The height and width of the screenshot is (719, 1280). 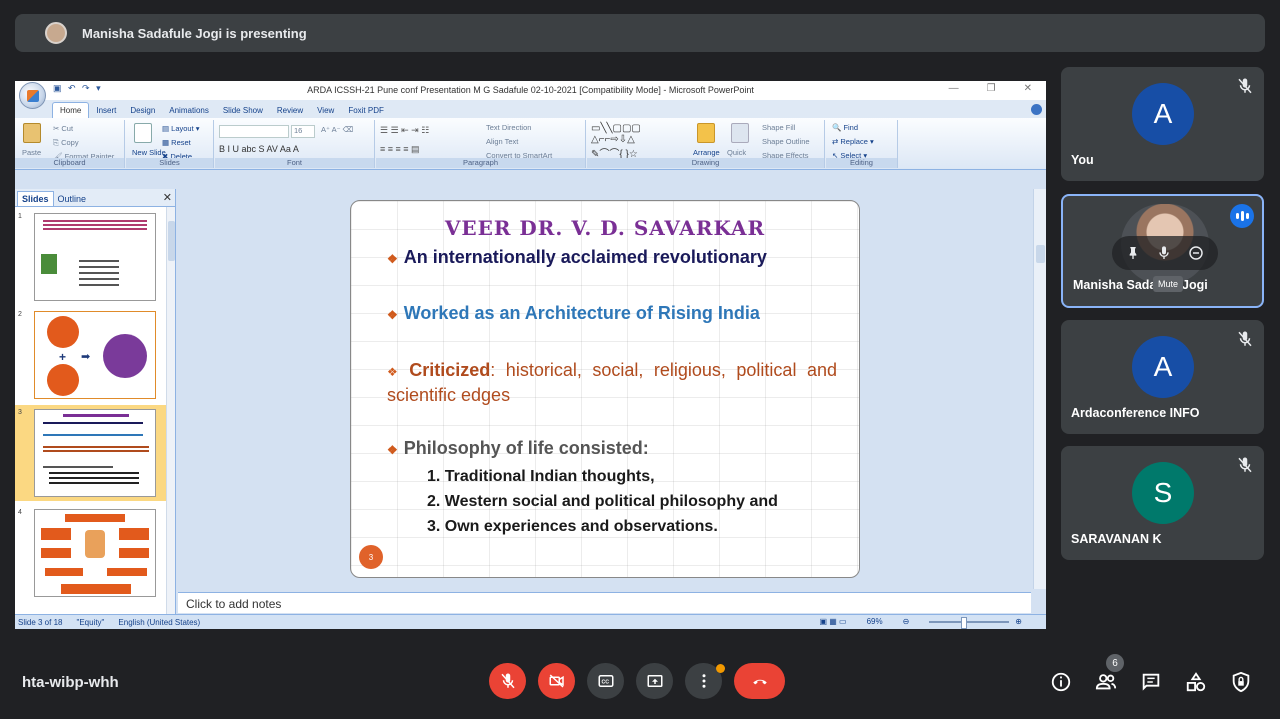 I want to click on activities-button, so click(x=1196, y=682).